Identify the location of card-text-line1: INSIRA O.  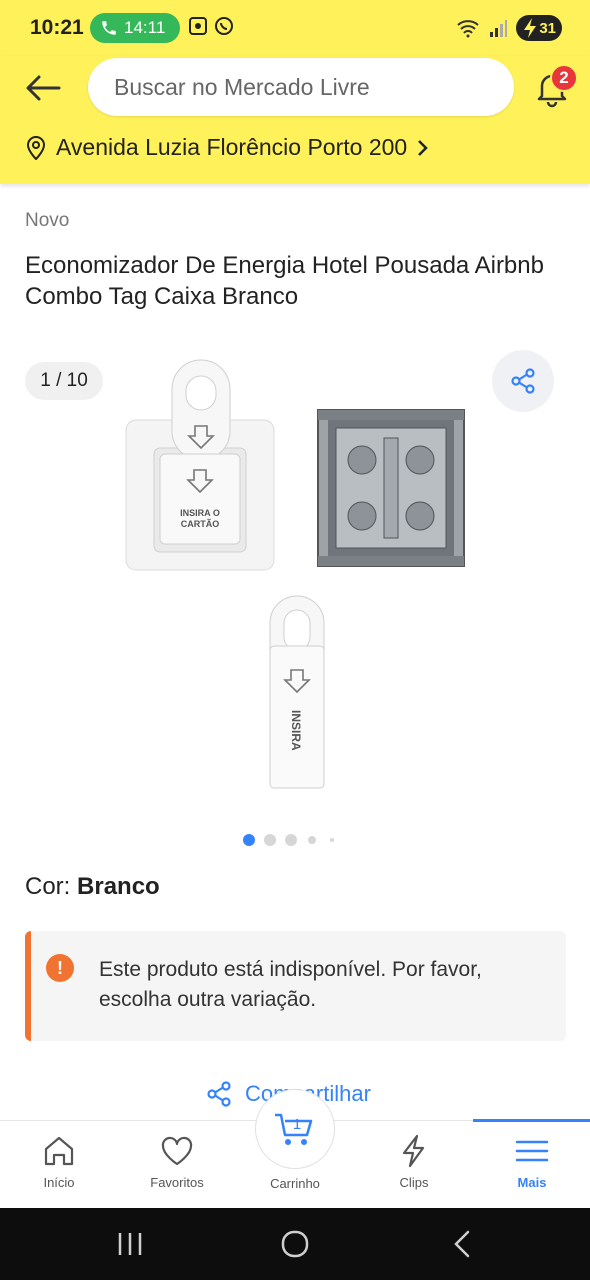
(200, 513).